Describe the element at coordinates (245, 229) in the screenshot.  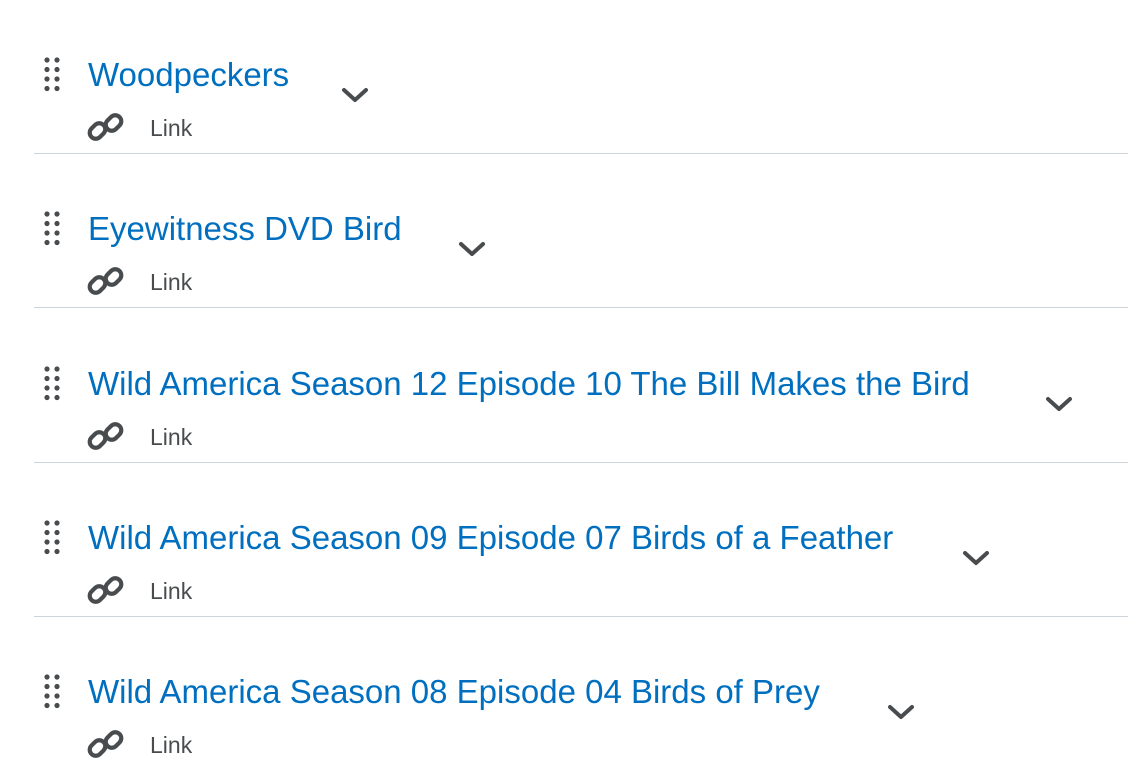
I see `item-title-link: Eyewitness DVD Bird` at that location.